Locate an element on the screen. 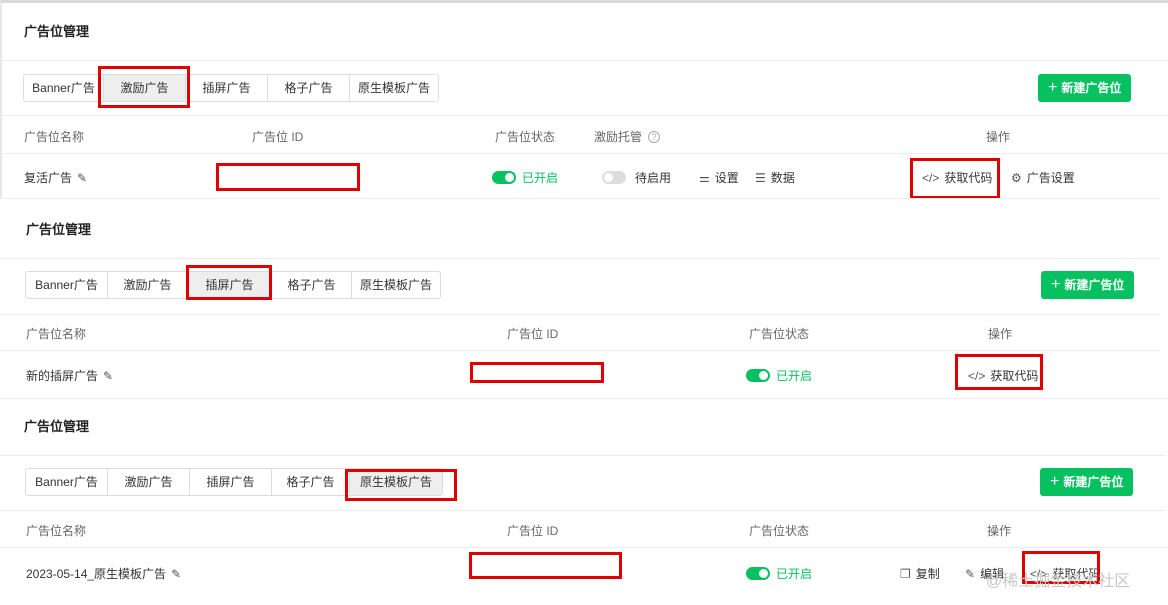 This screenshot has width=1168, height=605. copy-link: ❐ 复制 is located at coordinates (920, 573).